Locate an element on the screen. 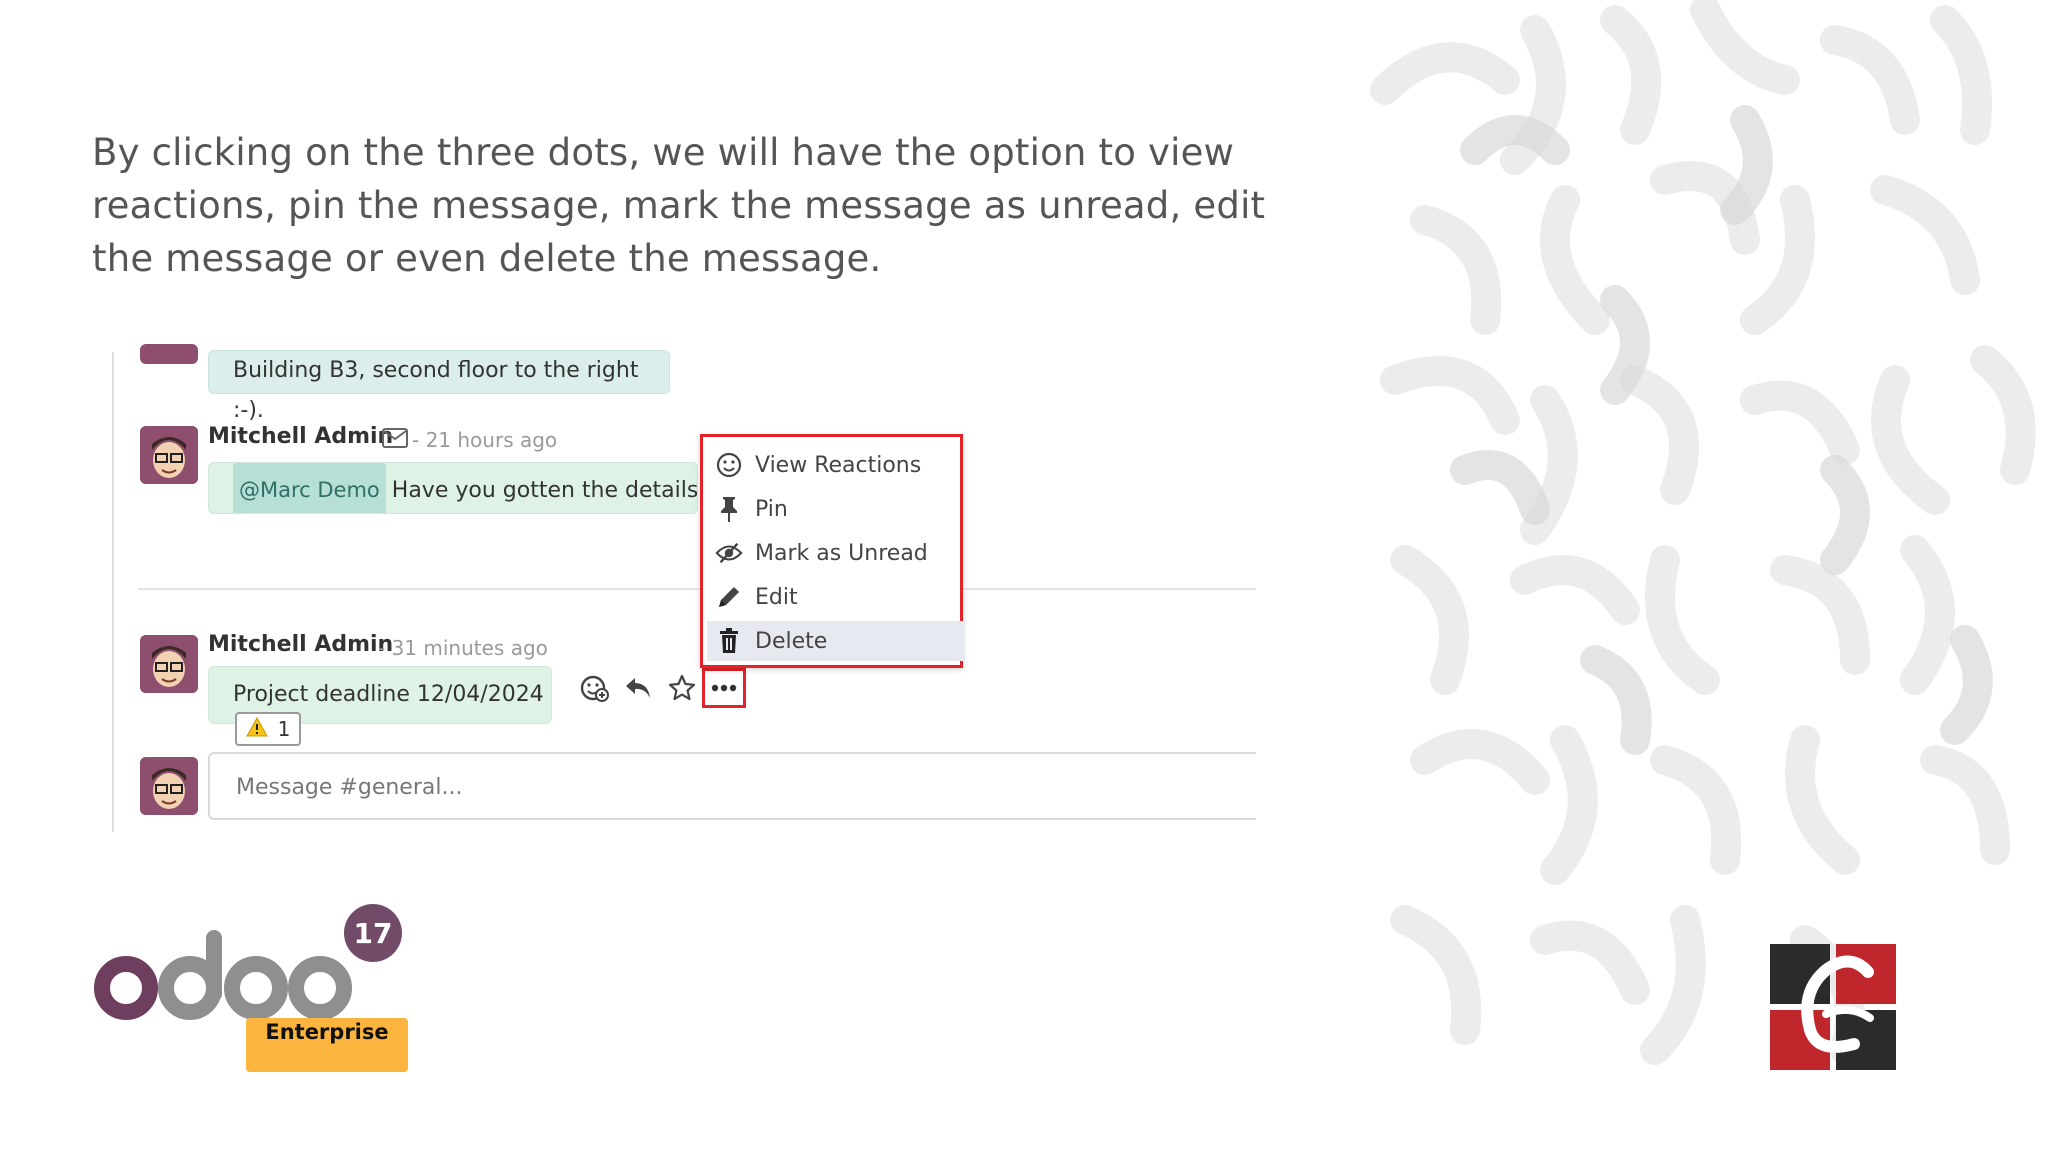 This screenshot has height=1152, width=2048. message-input is located at coordinates (726, 787).